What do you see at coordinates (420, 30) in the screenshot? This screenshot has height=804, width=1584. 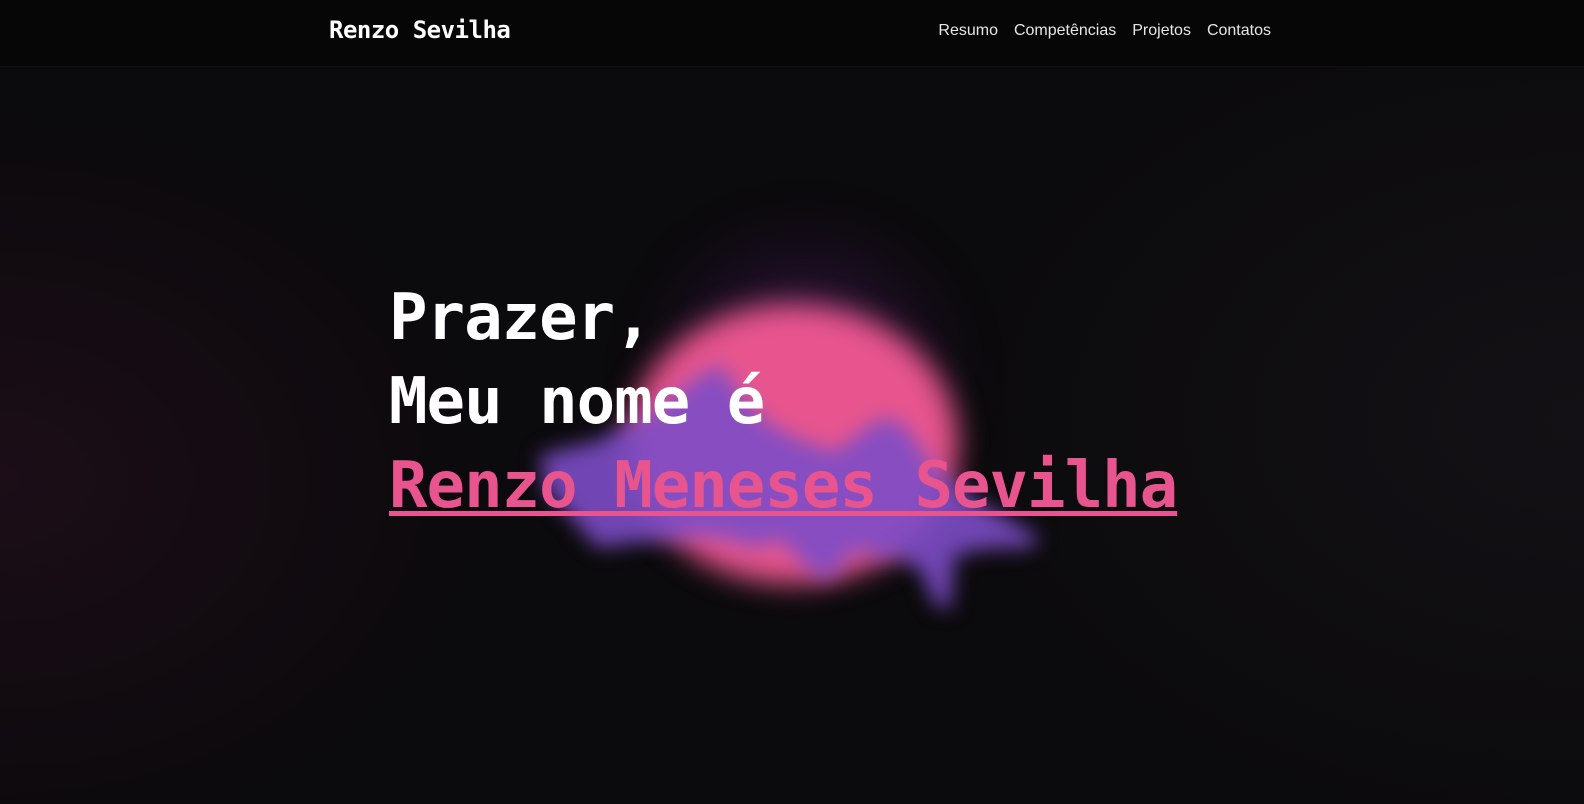 I see `brand-logo: Renzo Sevilha` at bounding box center [420, 30].